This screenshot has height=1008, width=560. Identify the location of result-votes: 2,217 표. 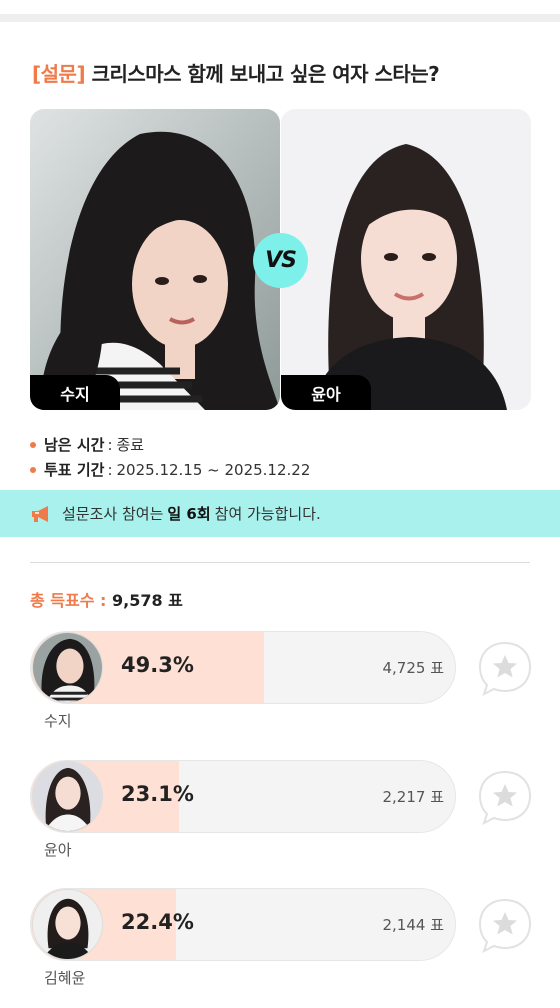
(413, 797).